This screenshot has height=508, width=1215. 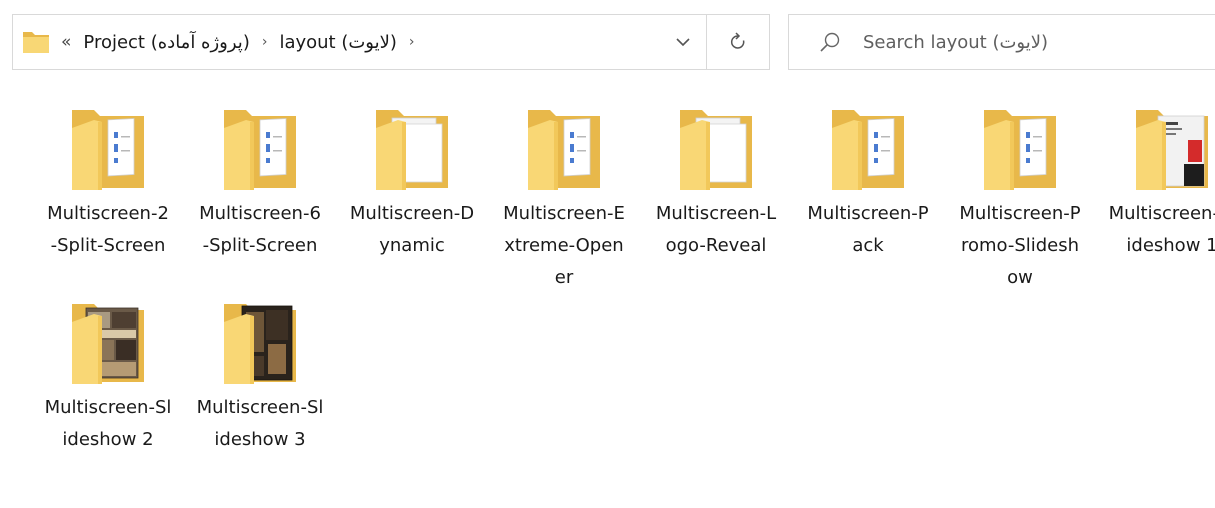 What do you see at coordinates (412, 197) in the screenshot?
I see `folder-item: Multiscreen-Dynamic` at bounding box center [412, 197].